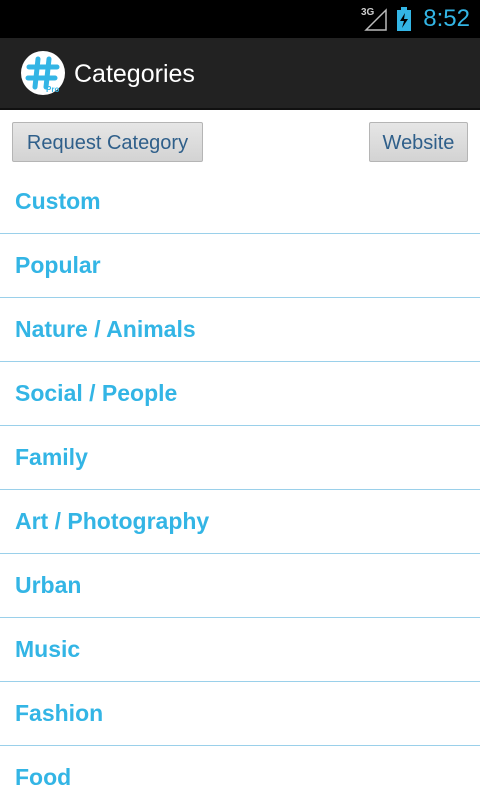 Image resolution: width=480 pixels, height=809 pixels. Describe the element at coordinates (240, 202) in the screenshot. I see `category-item-custom: Custom` at that location.